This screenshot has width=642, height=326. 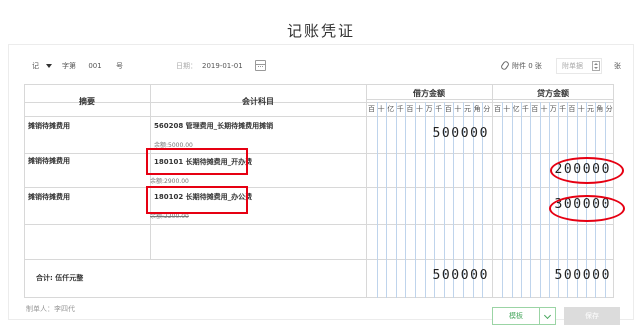 I want to click on row-1-debit: 500000, so click(x=429, y=133).